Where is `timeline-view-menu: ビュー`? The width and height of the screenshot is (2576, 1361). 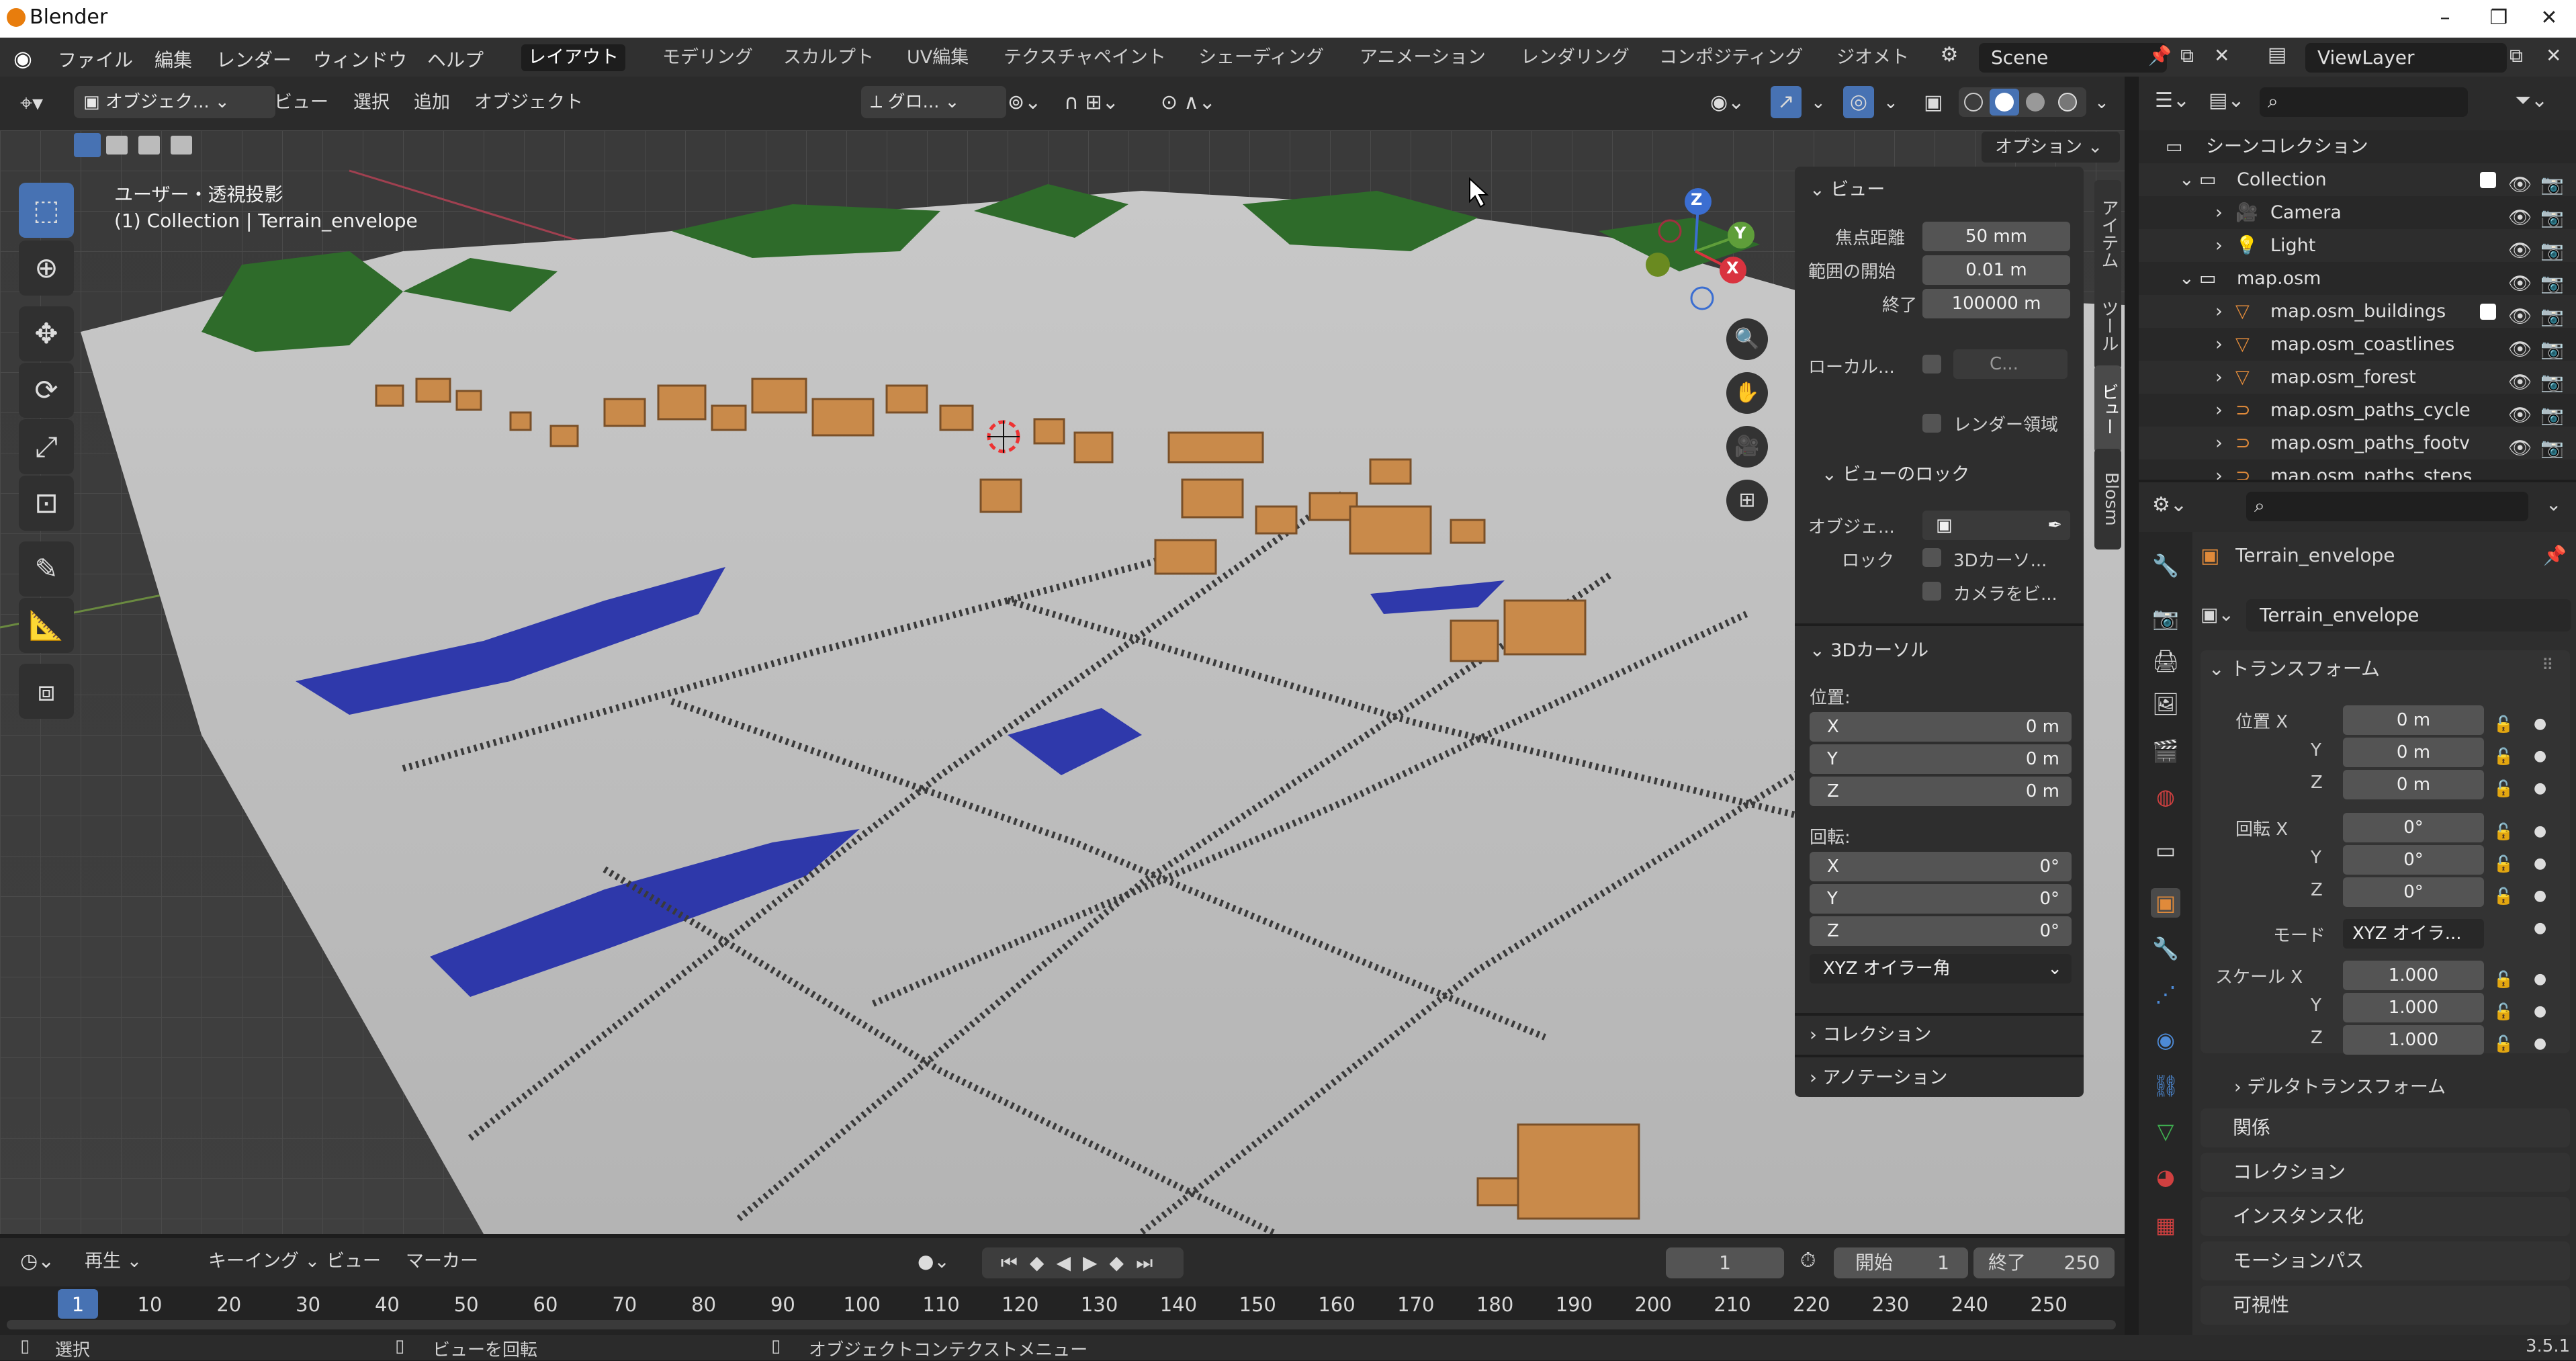 timeline-view-menu: ビュー is located at coordinates (354, 1261).